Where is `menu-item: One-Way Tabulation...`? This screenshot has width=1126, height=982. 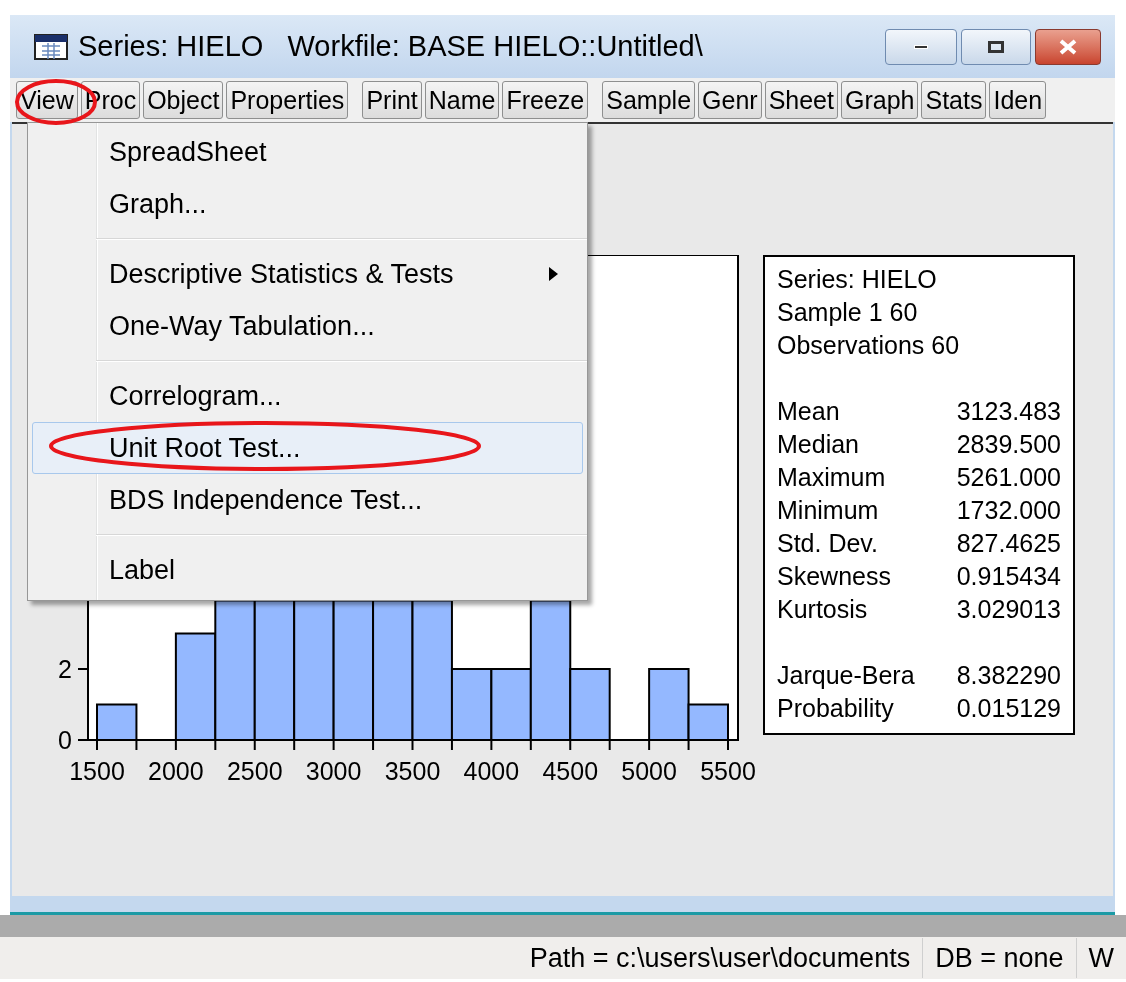
menu-item: One-Way Tabulation... is located at coordinates (307, 326).